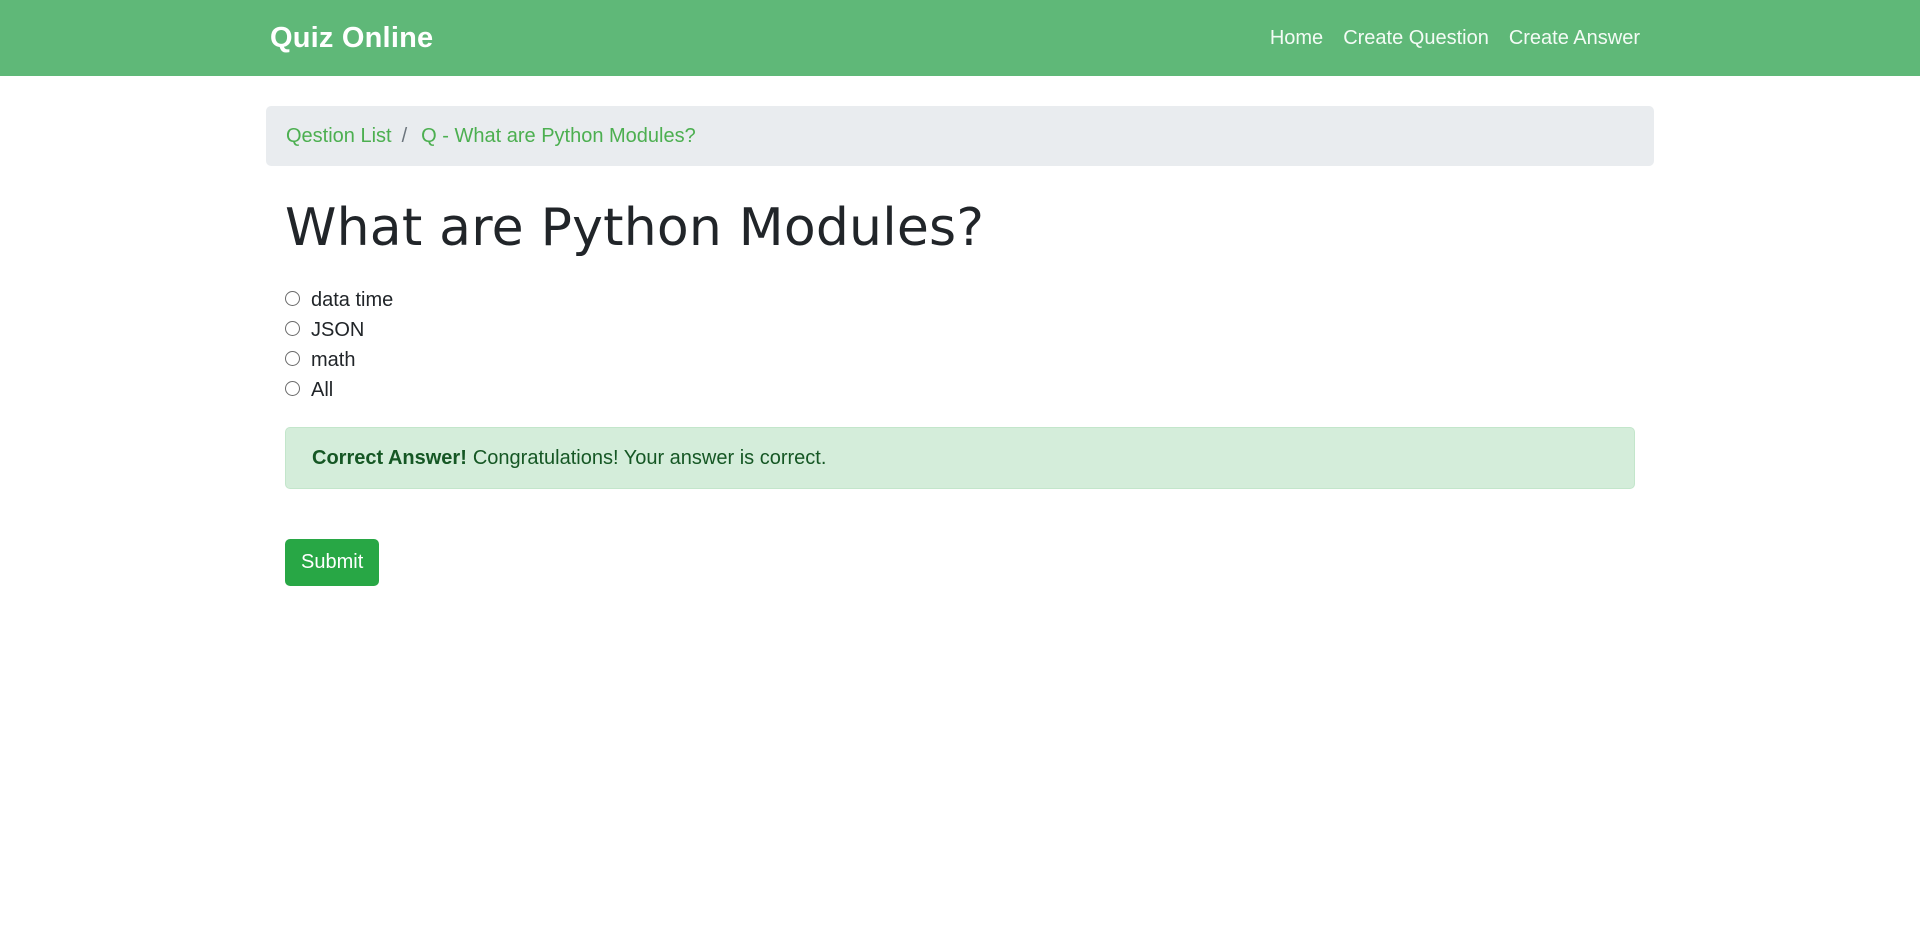  Describe the element at coordinates (558, 136) in the screenshot. I see `breadcrumb-current-question: Q - What are Python Modules?` at that location.